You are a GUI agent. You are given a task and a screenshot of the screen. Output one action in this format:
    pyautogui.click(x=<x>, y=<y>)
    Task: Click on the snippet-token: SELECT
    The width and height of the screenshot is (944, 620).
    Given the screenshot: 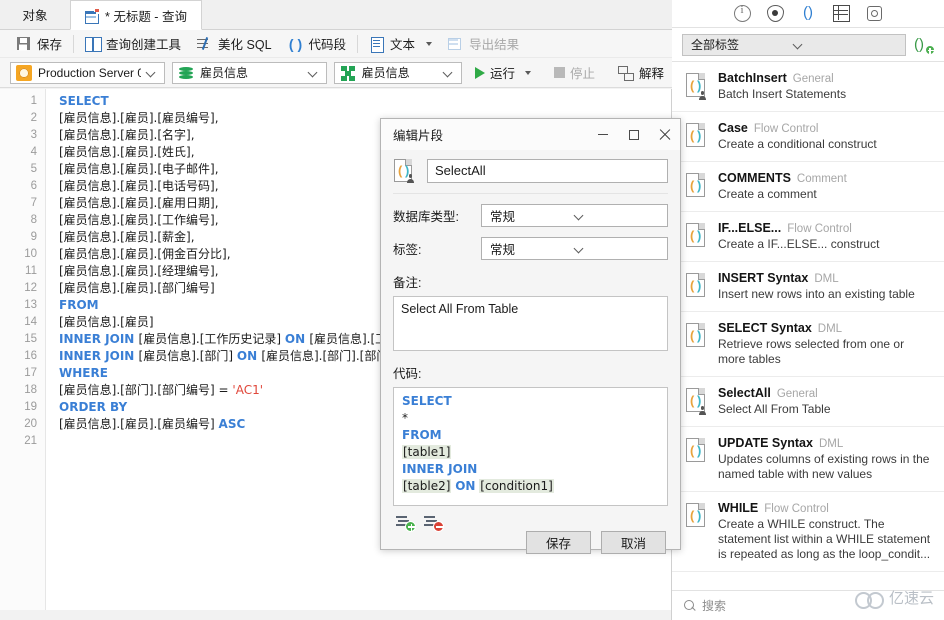 What is the action you would take?
    pyautogui.click(x=427, y=401)
    